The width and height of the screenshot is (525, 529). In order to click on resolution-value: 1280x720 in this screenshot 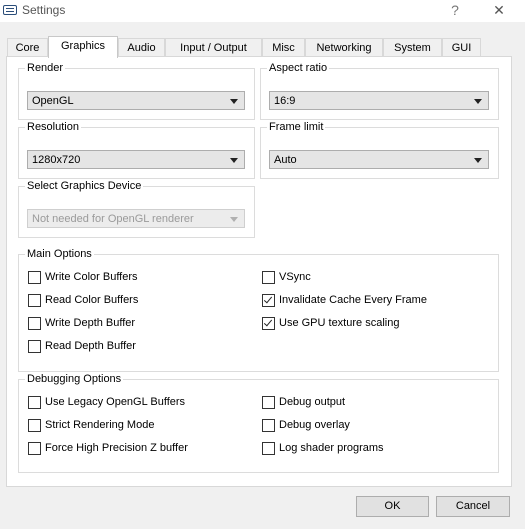, I will do `click(56, 160)`.